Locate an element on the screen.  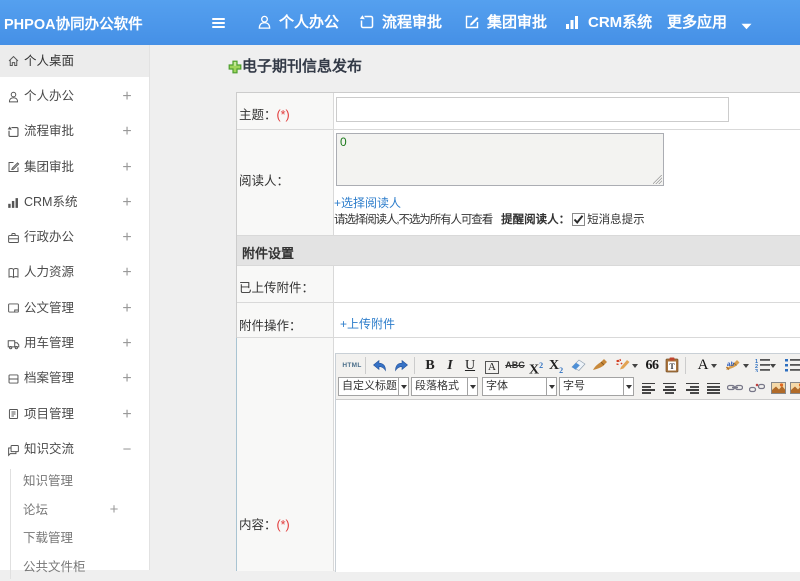
svg-text: ab is located at coordinates (730, 365).